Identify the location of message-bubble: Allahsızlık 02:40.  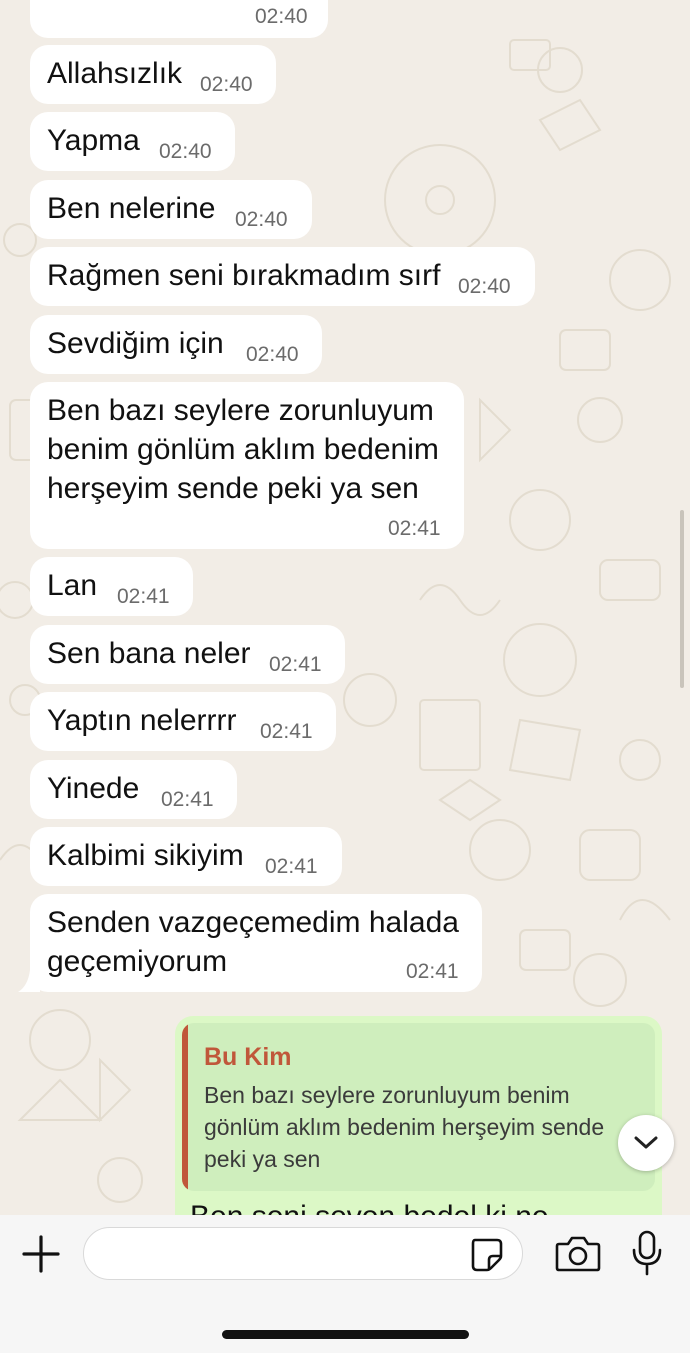
(153, 74).